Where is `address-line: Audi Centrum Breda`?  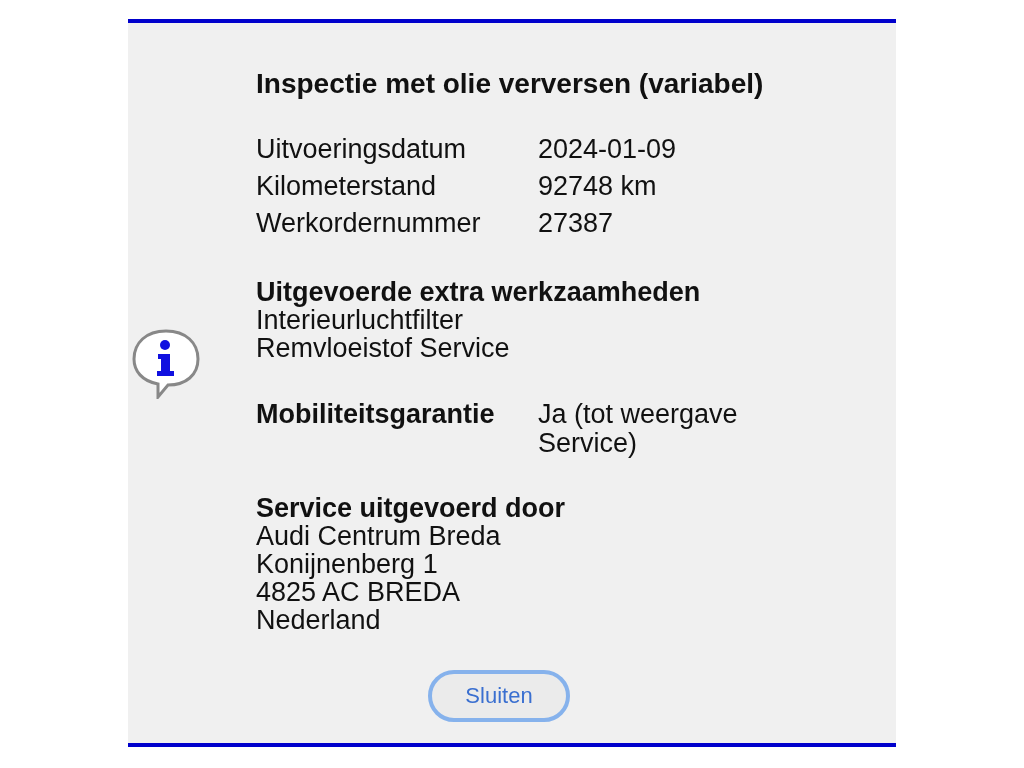 address-line: Audi Centrum Breda is located at coordinates (379, 536).